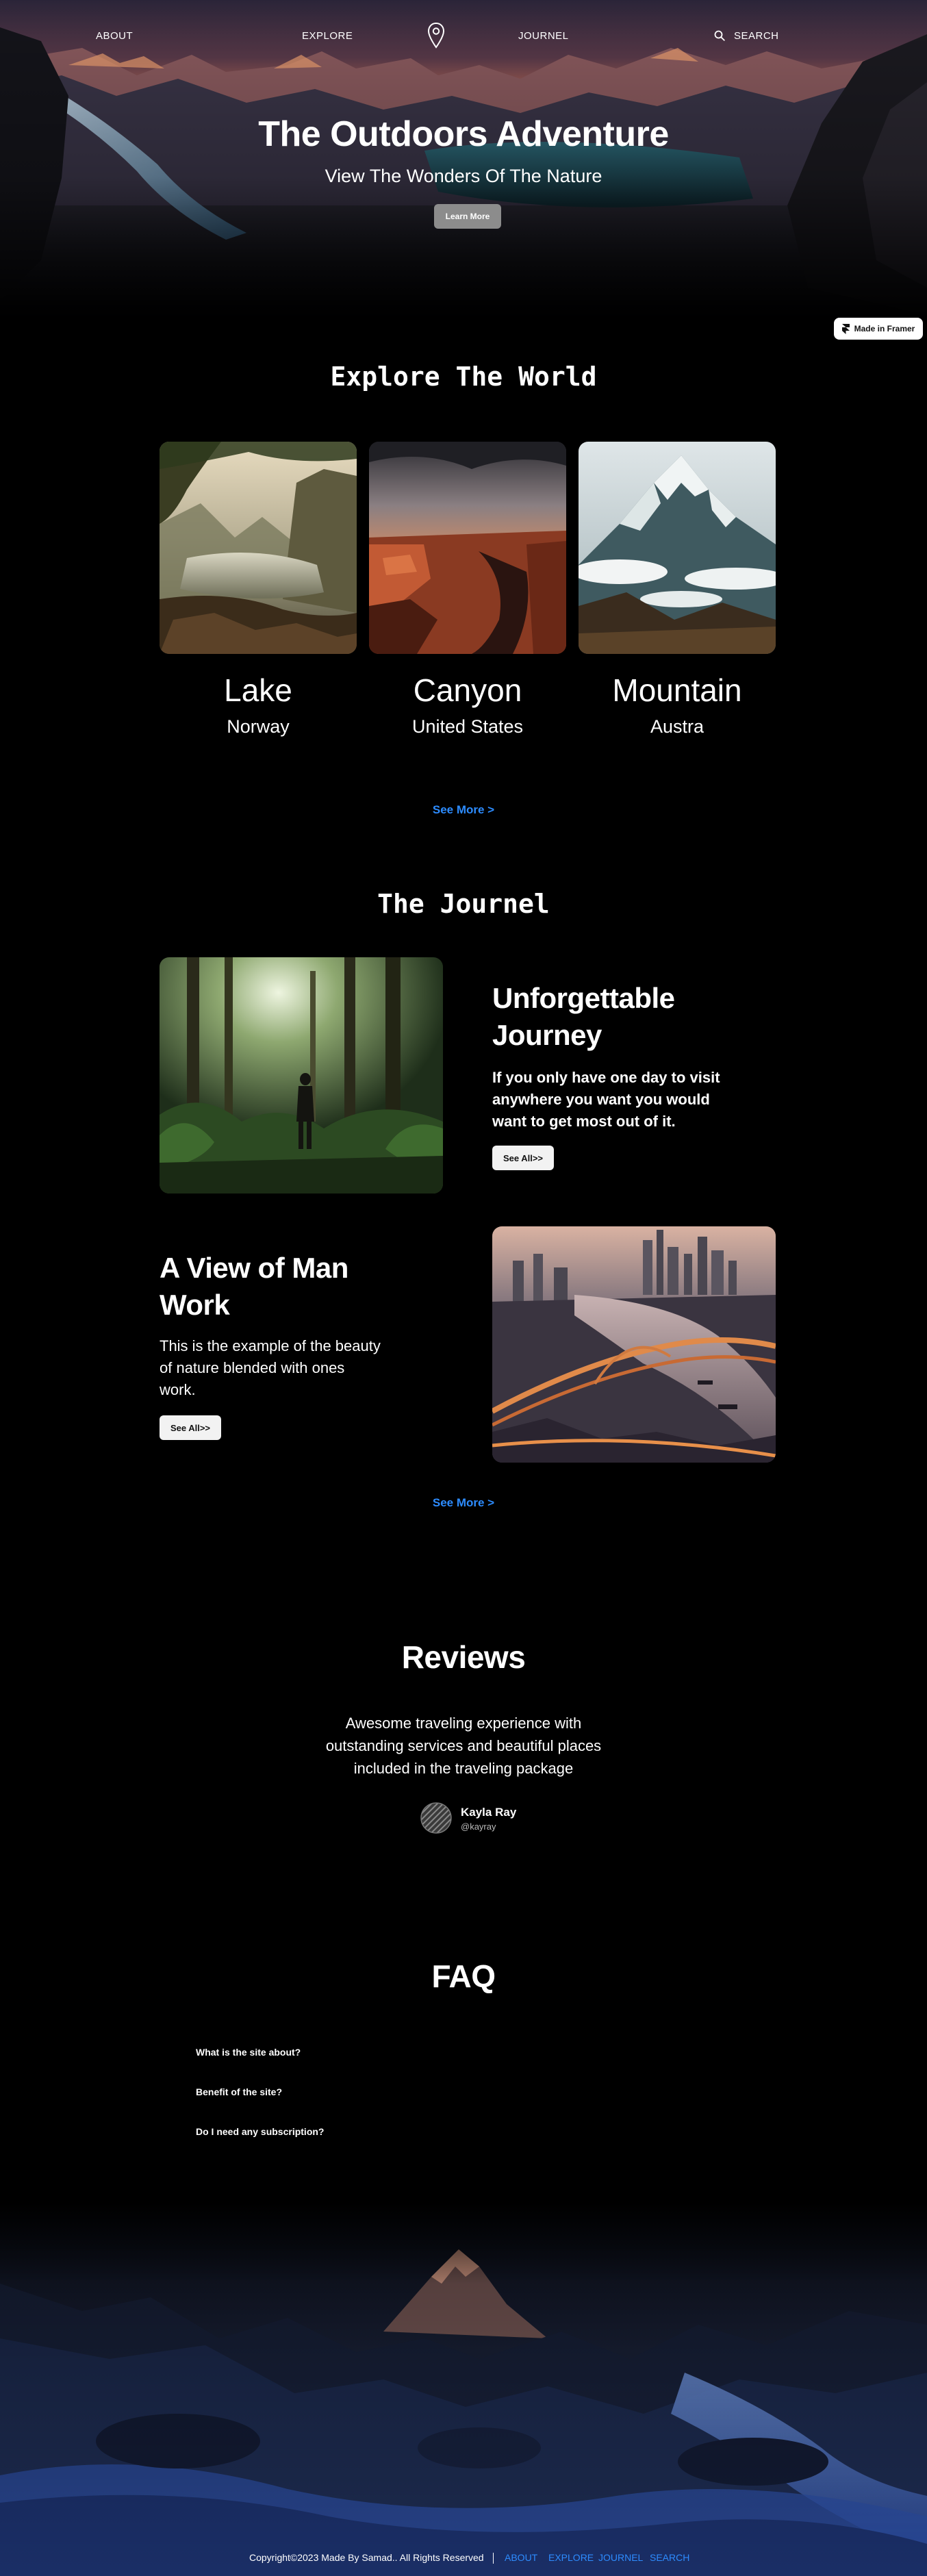  What do you see at coordinates (254, 1268) in the screenshot?
I see `man-work-title-line1: A View of Man` at bounding box center [254, 1268].